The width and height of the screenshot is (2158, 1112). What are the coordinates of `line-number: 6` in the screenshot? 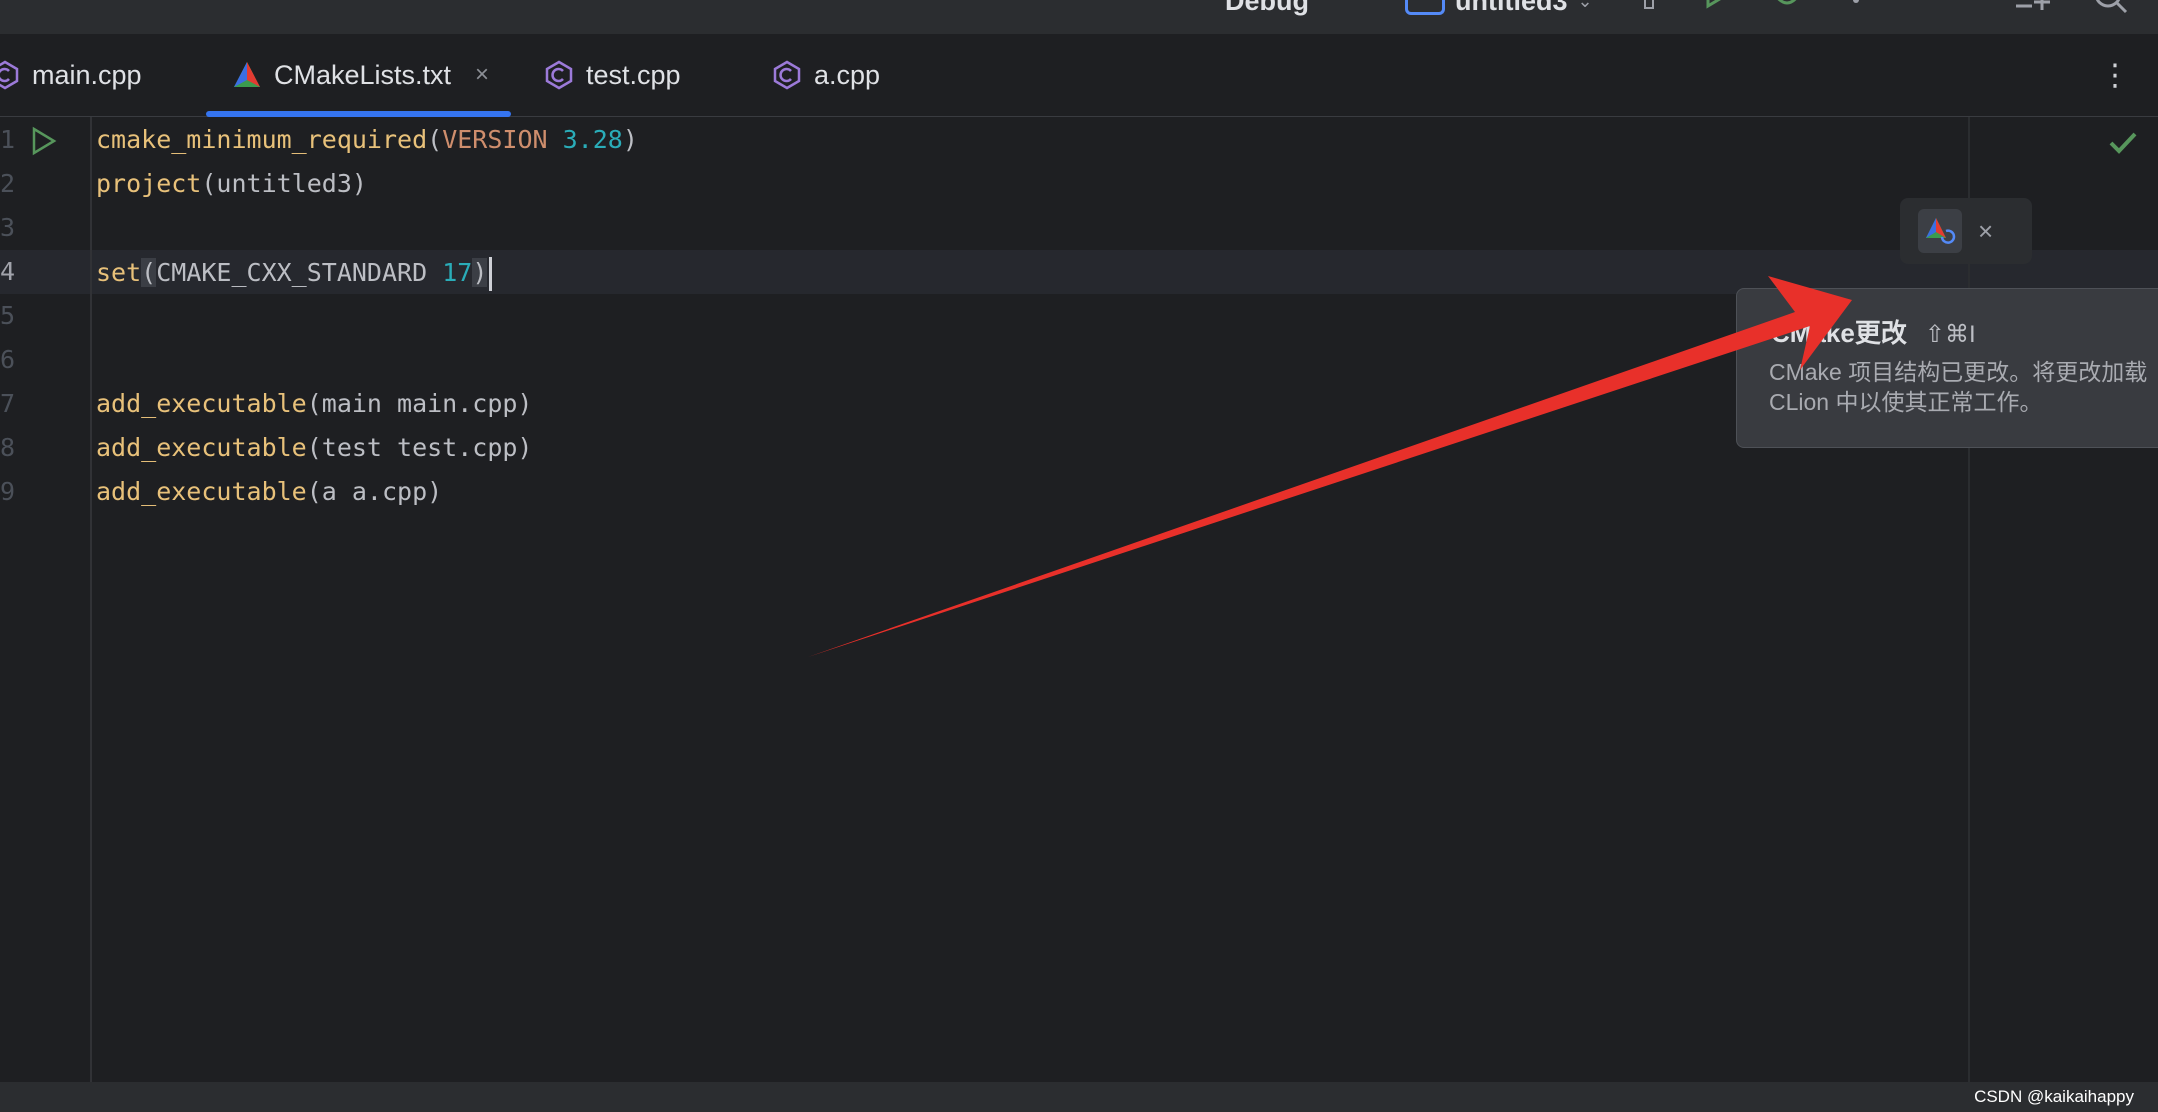 It's located at (8, 359).